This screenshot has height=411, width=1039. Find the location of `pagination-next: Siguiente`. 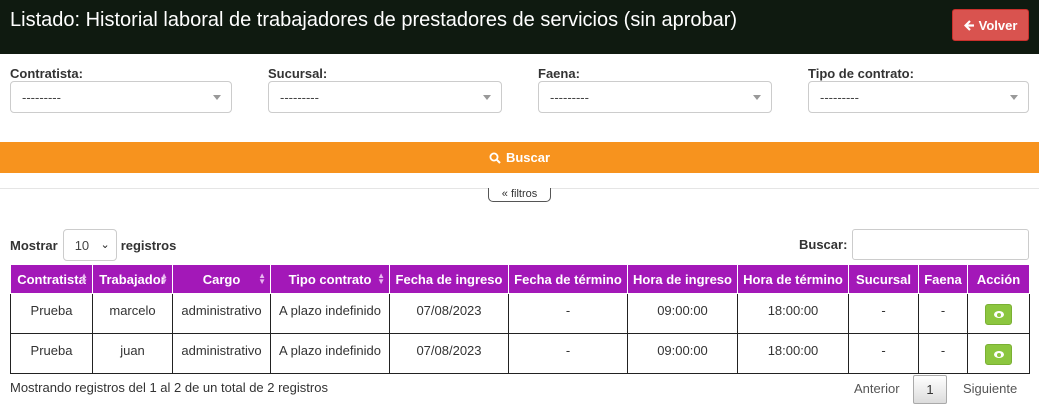

pagination-next: Siguiente is located at coordinates (990, 388).